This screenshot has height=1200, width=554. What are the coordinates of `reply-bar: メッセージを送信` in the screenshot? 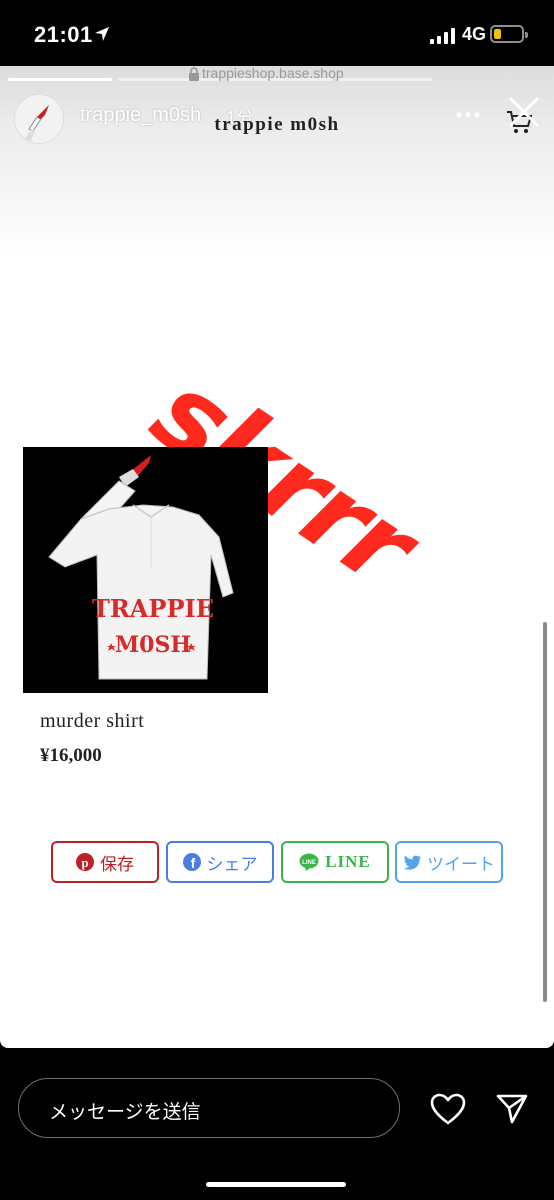 It's located at (277, 1124).